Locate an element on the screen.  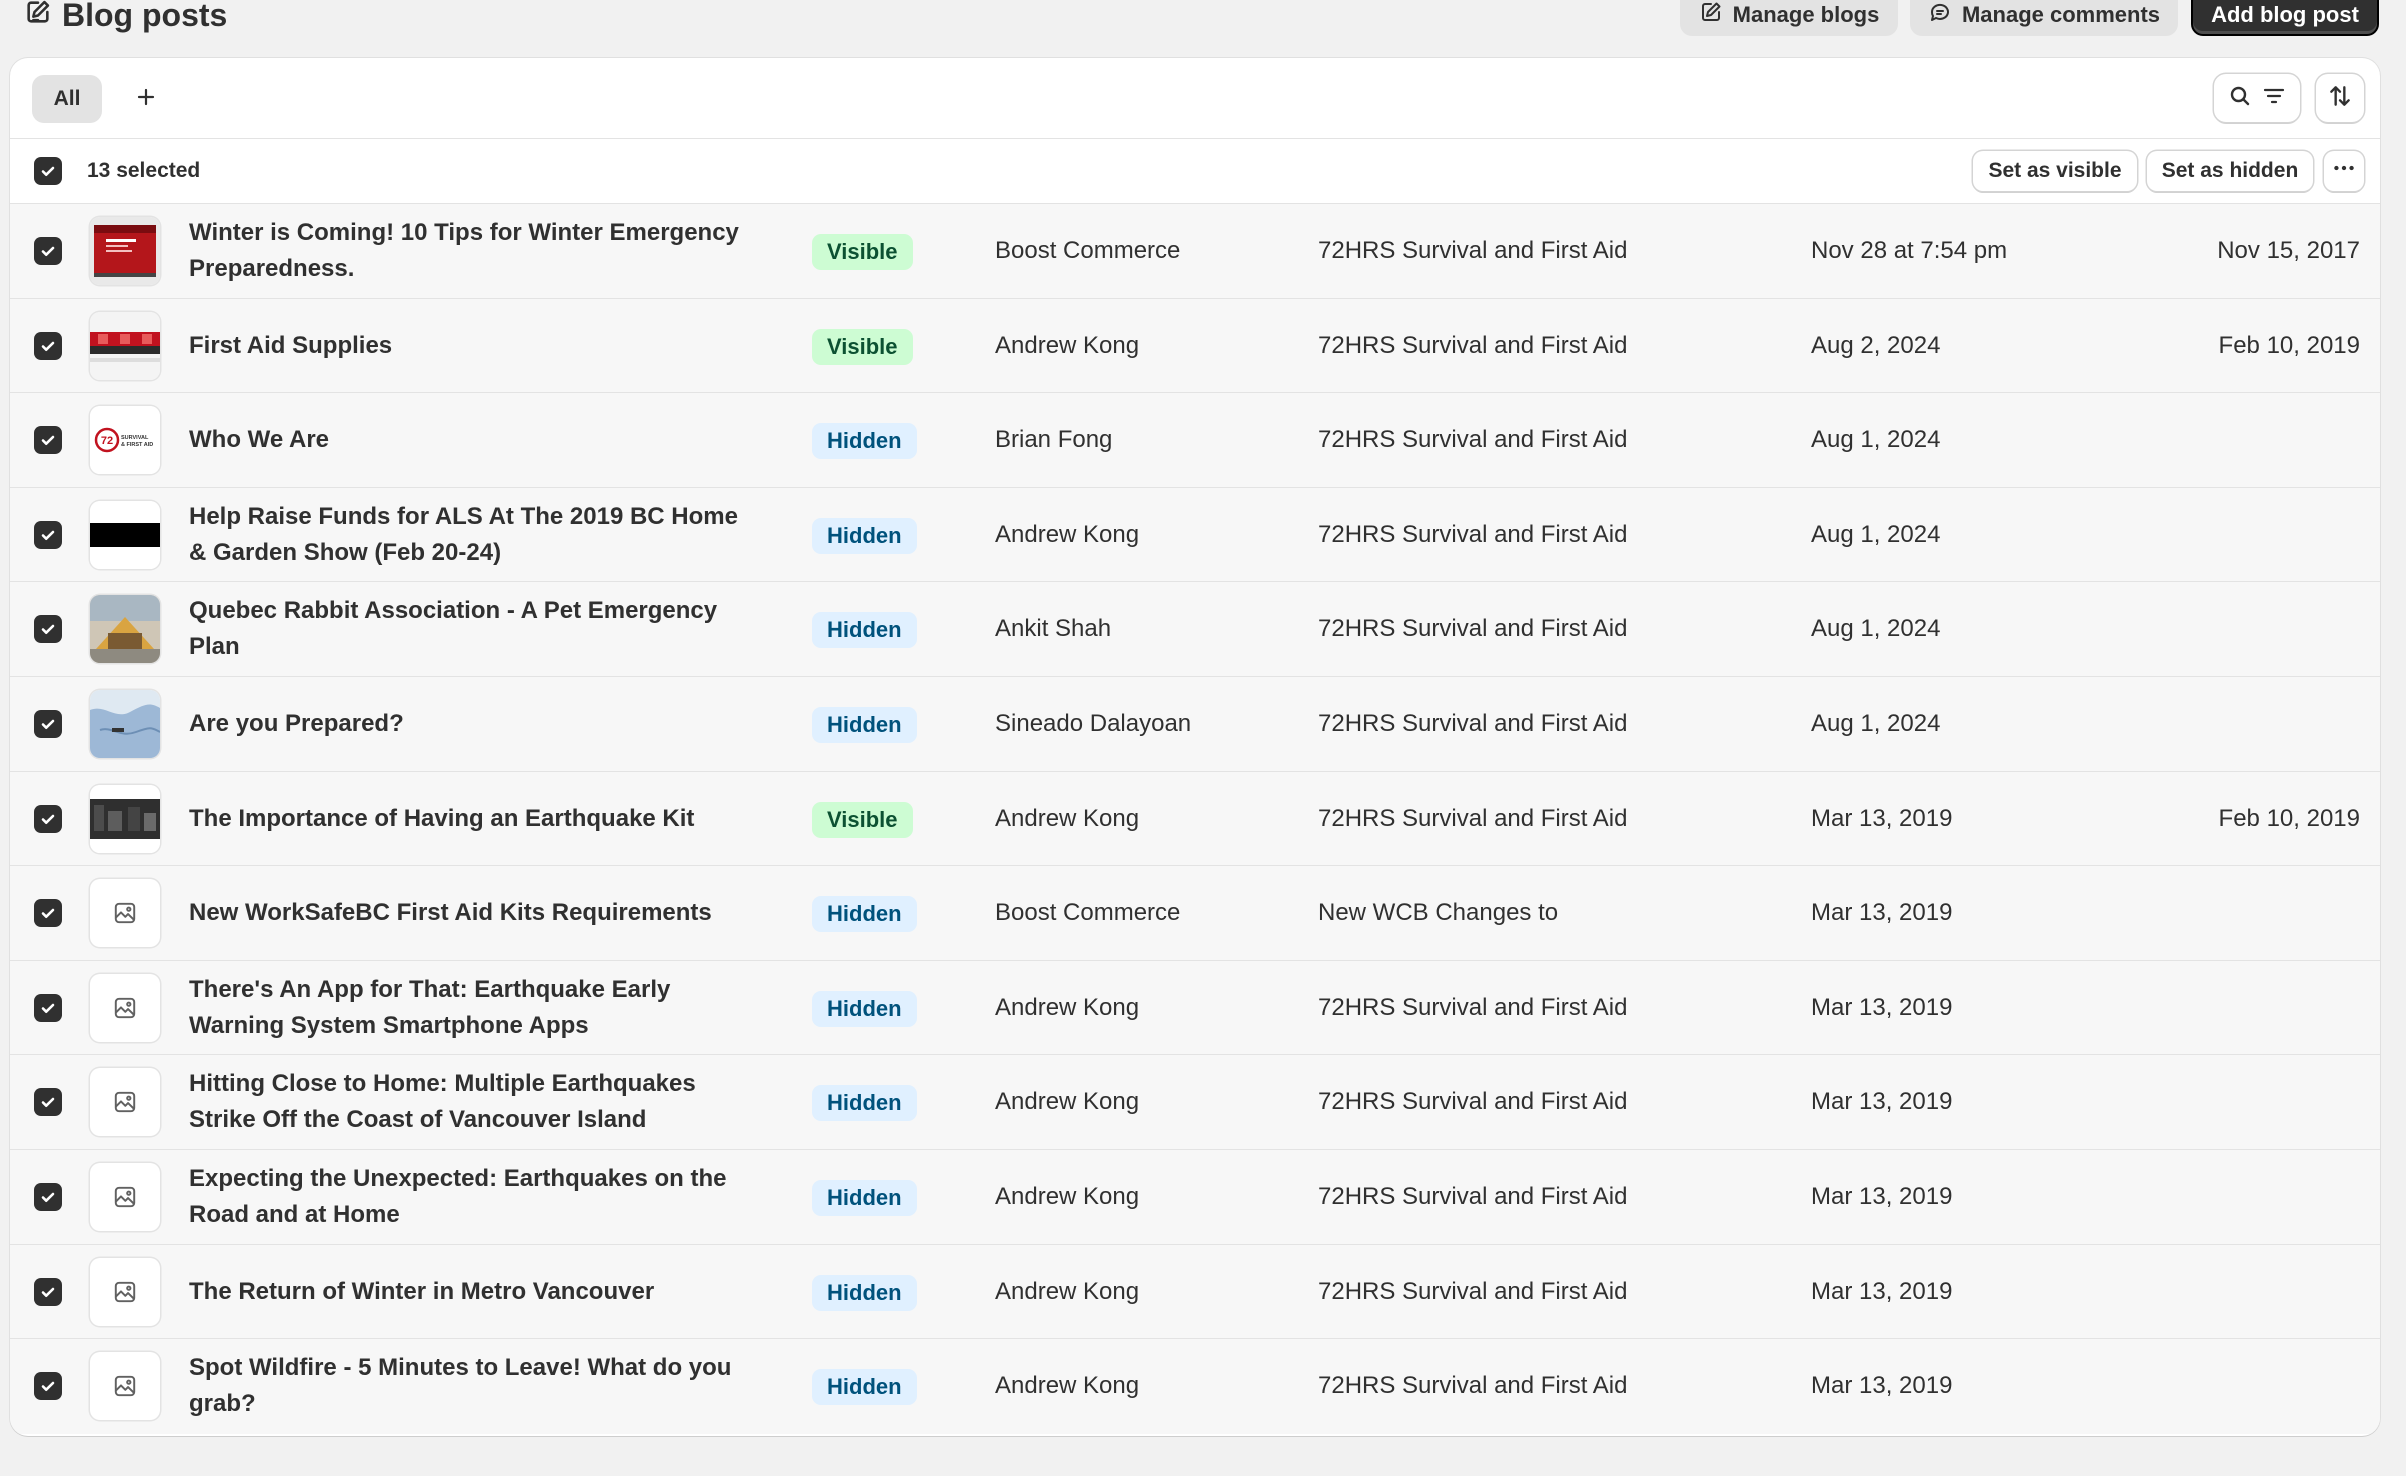
page-title: Blog posts is located at coordinates (125, 22).